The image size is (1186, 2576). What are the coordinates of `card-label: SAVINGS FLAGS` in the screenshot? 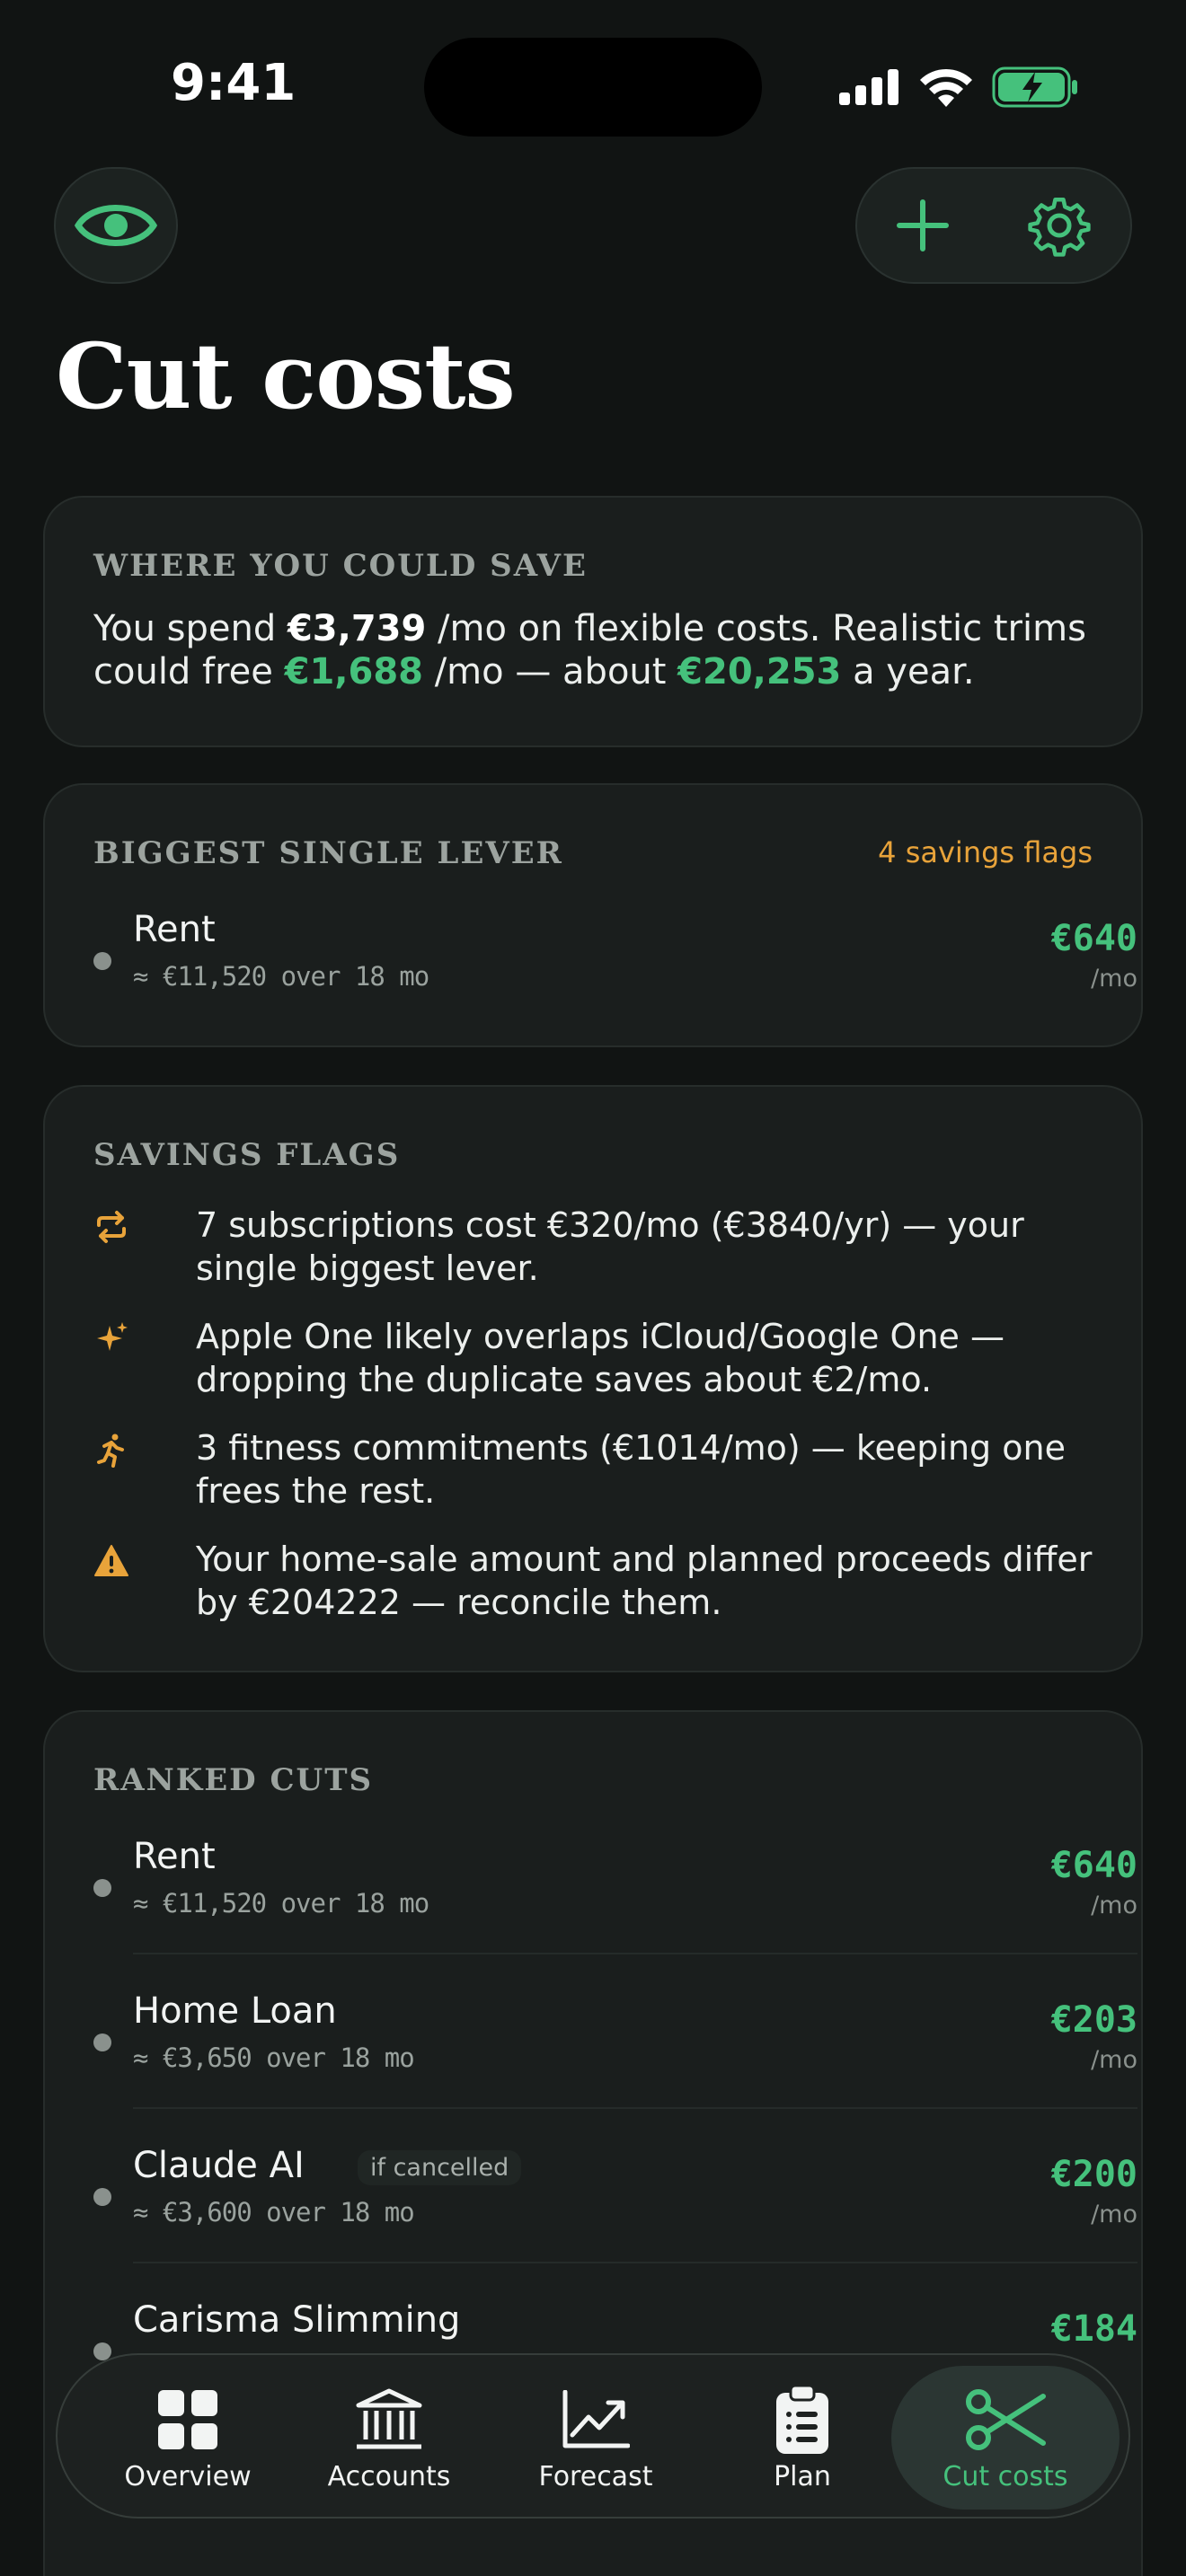 It's located at (247, 1155).